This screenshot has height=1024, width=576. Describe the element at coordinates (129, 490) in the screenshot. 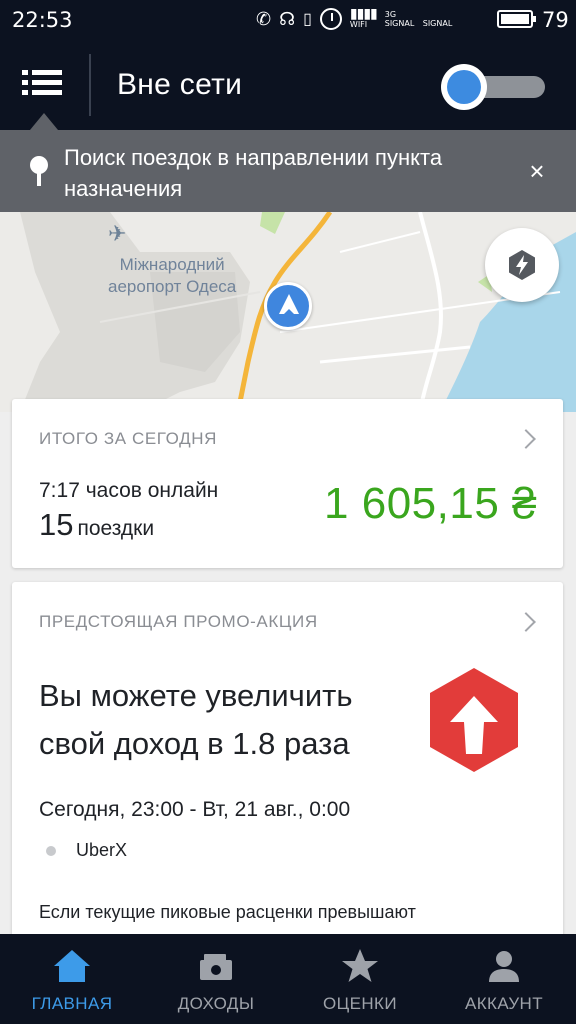

I see `hours-online: 7:17 часов онлайн` at that location.